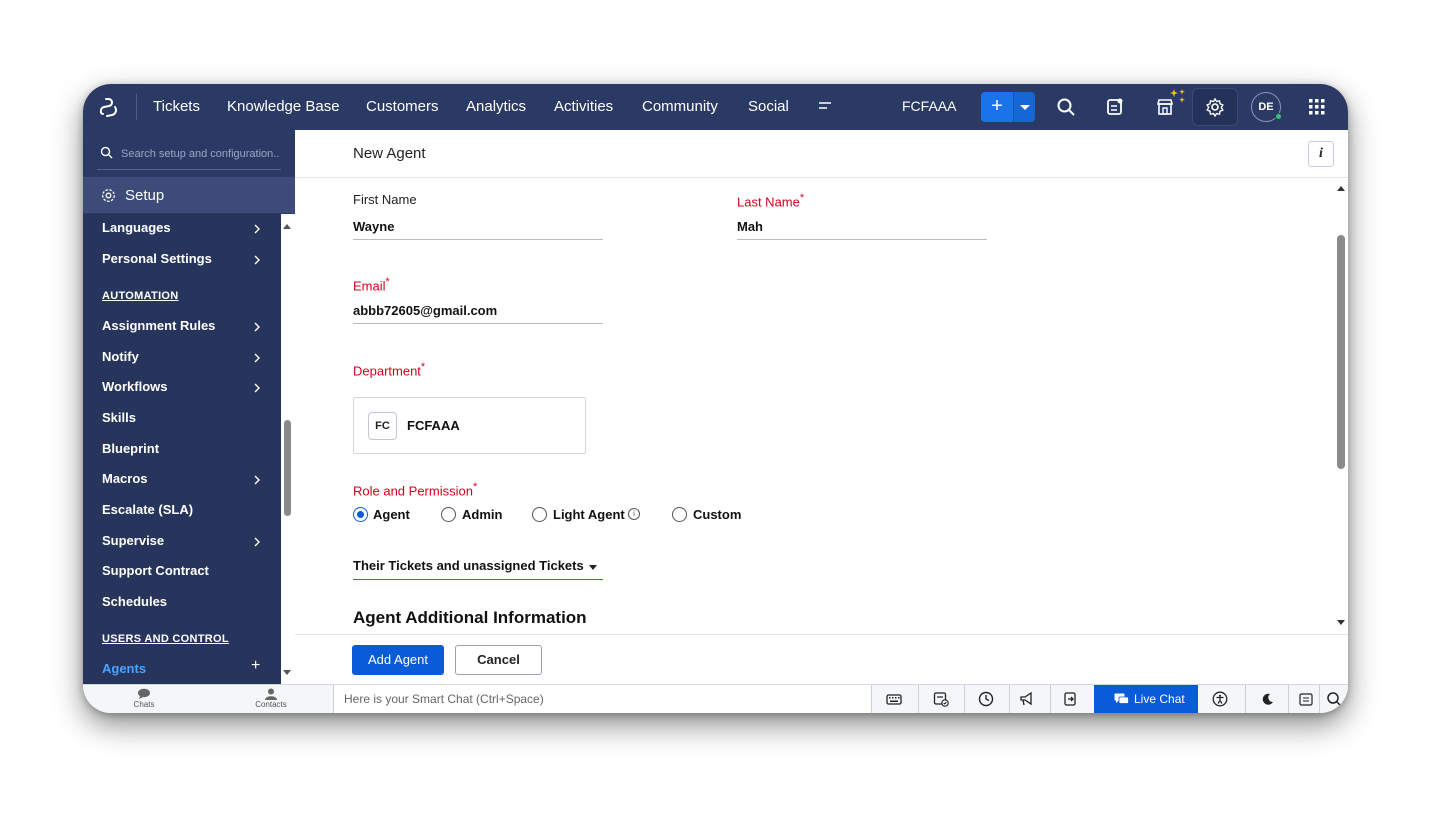 The width and height of the screenshot is (1454, 819). I want to click on role-admin-label: Admin, so click(482, 514).